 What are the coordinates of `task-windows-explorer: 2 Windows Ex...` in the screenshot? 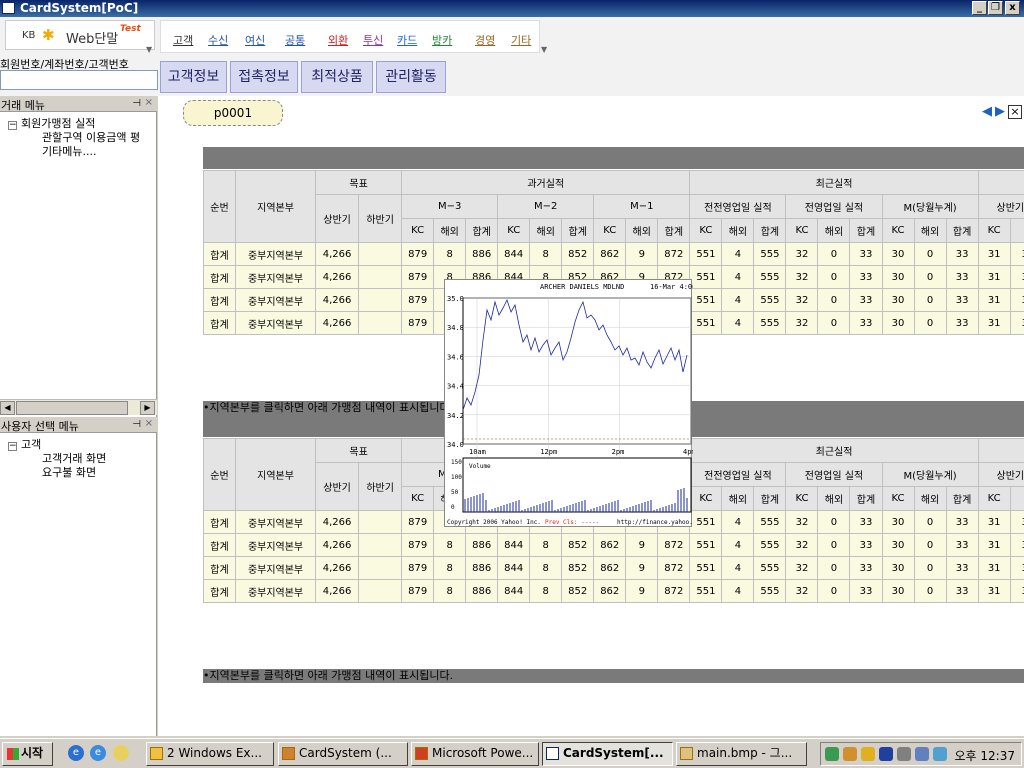 It's located at (210, 754).